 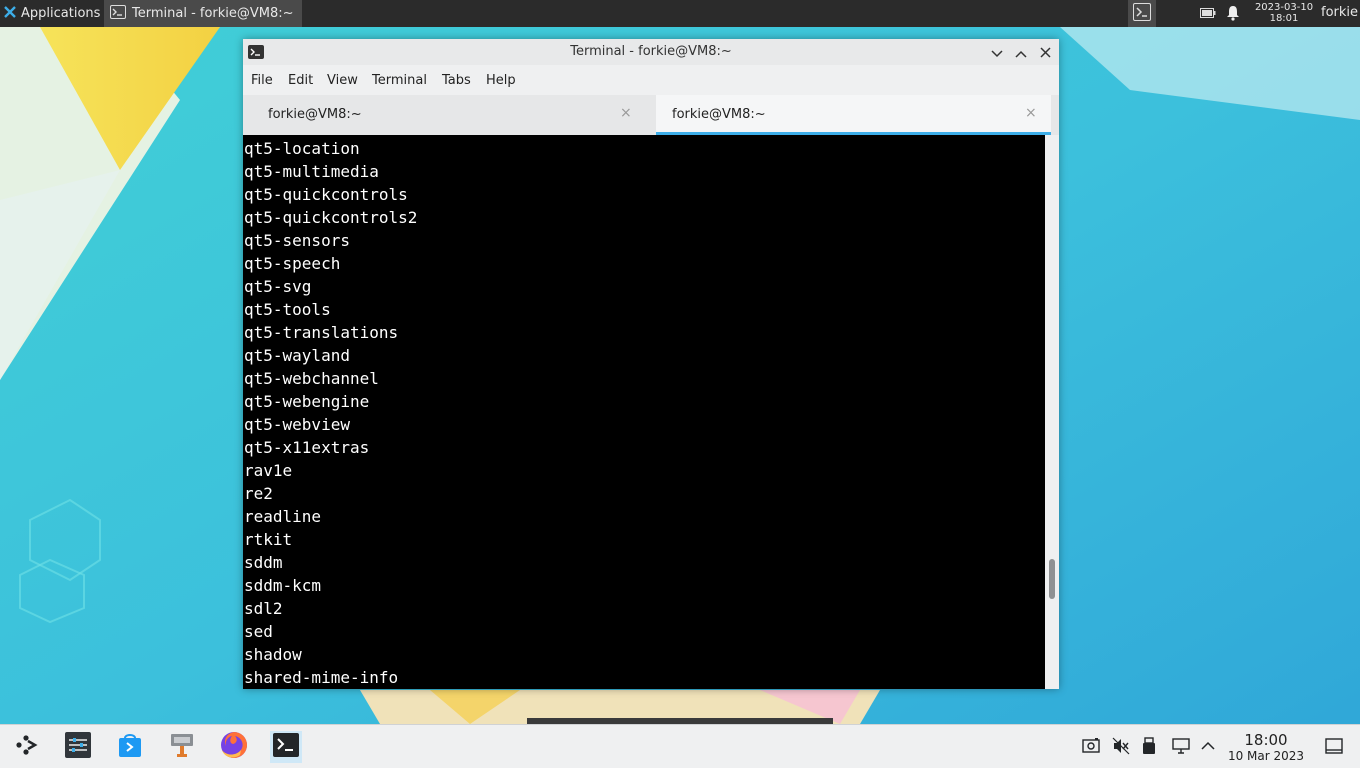 I want to click on file-manager-icon, so click(x=182, y=747).